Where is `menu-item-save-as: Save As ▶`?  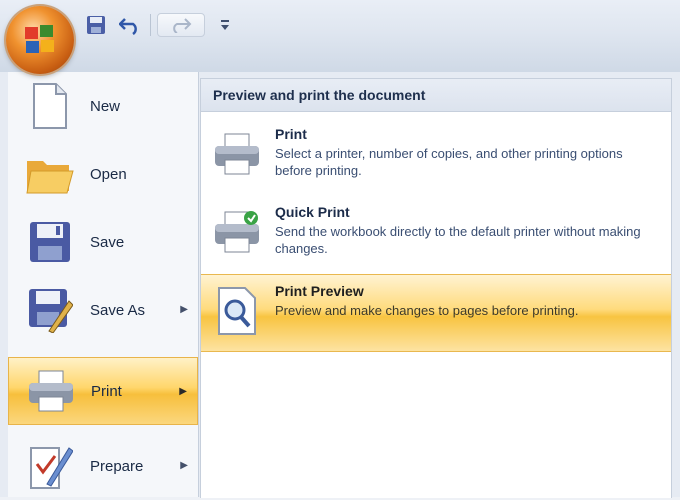
menu-item-save-as: Save As ▶ is located at coordinates (103, 310).